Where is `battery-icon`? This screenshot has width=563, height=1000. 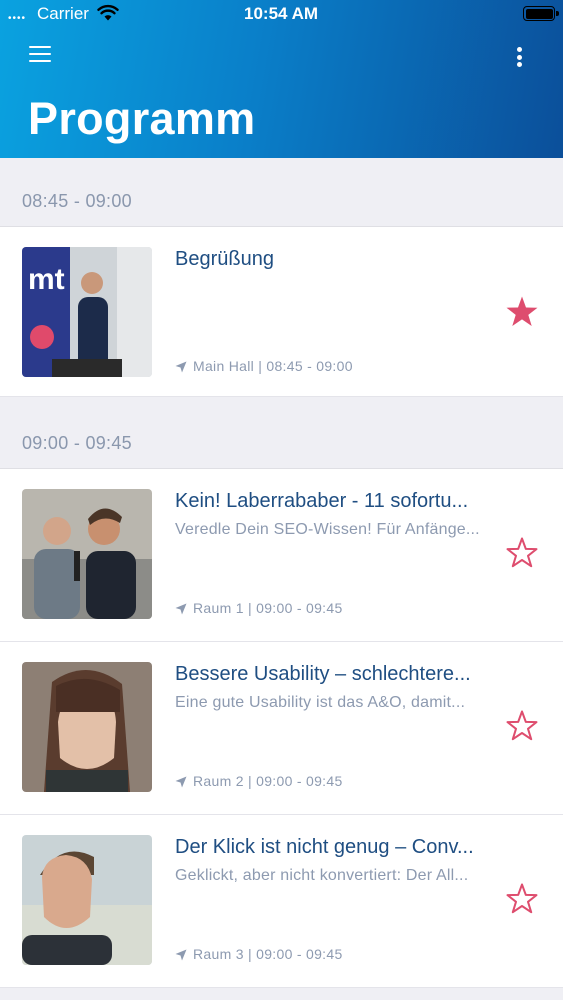 battery-icon is located at coordinates (541, 13).